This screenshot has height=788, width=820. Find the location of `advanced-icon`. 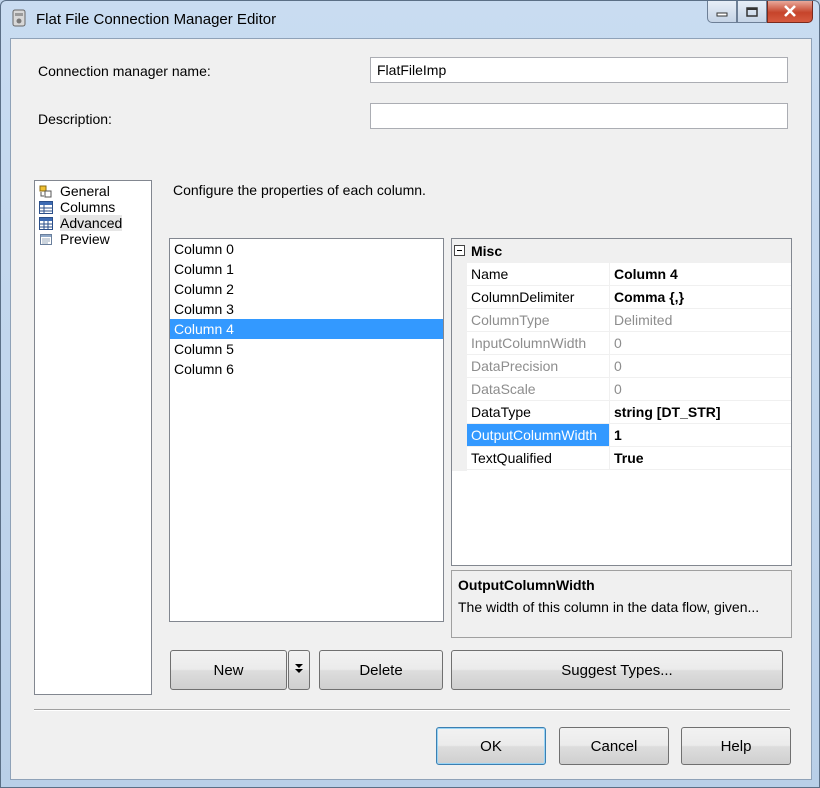

advanced-icon is located at coordinates (46, 223).